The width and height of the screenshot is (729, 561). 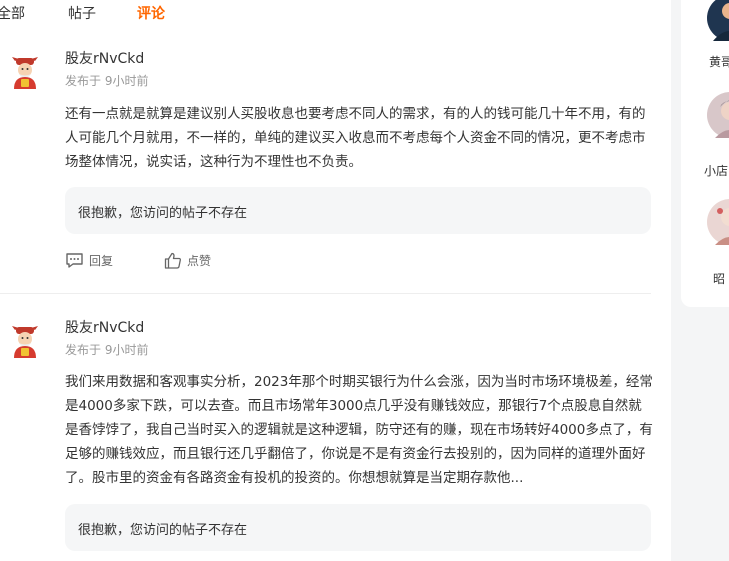 What do you see at coordinates (172, 260) in the screenshot?
I see `thumbs-up-icon` at bounding box center [172, 260].